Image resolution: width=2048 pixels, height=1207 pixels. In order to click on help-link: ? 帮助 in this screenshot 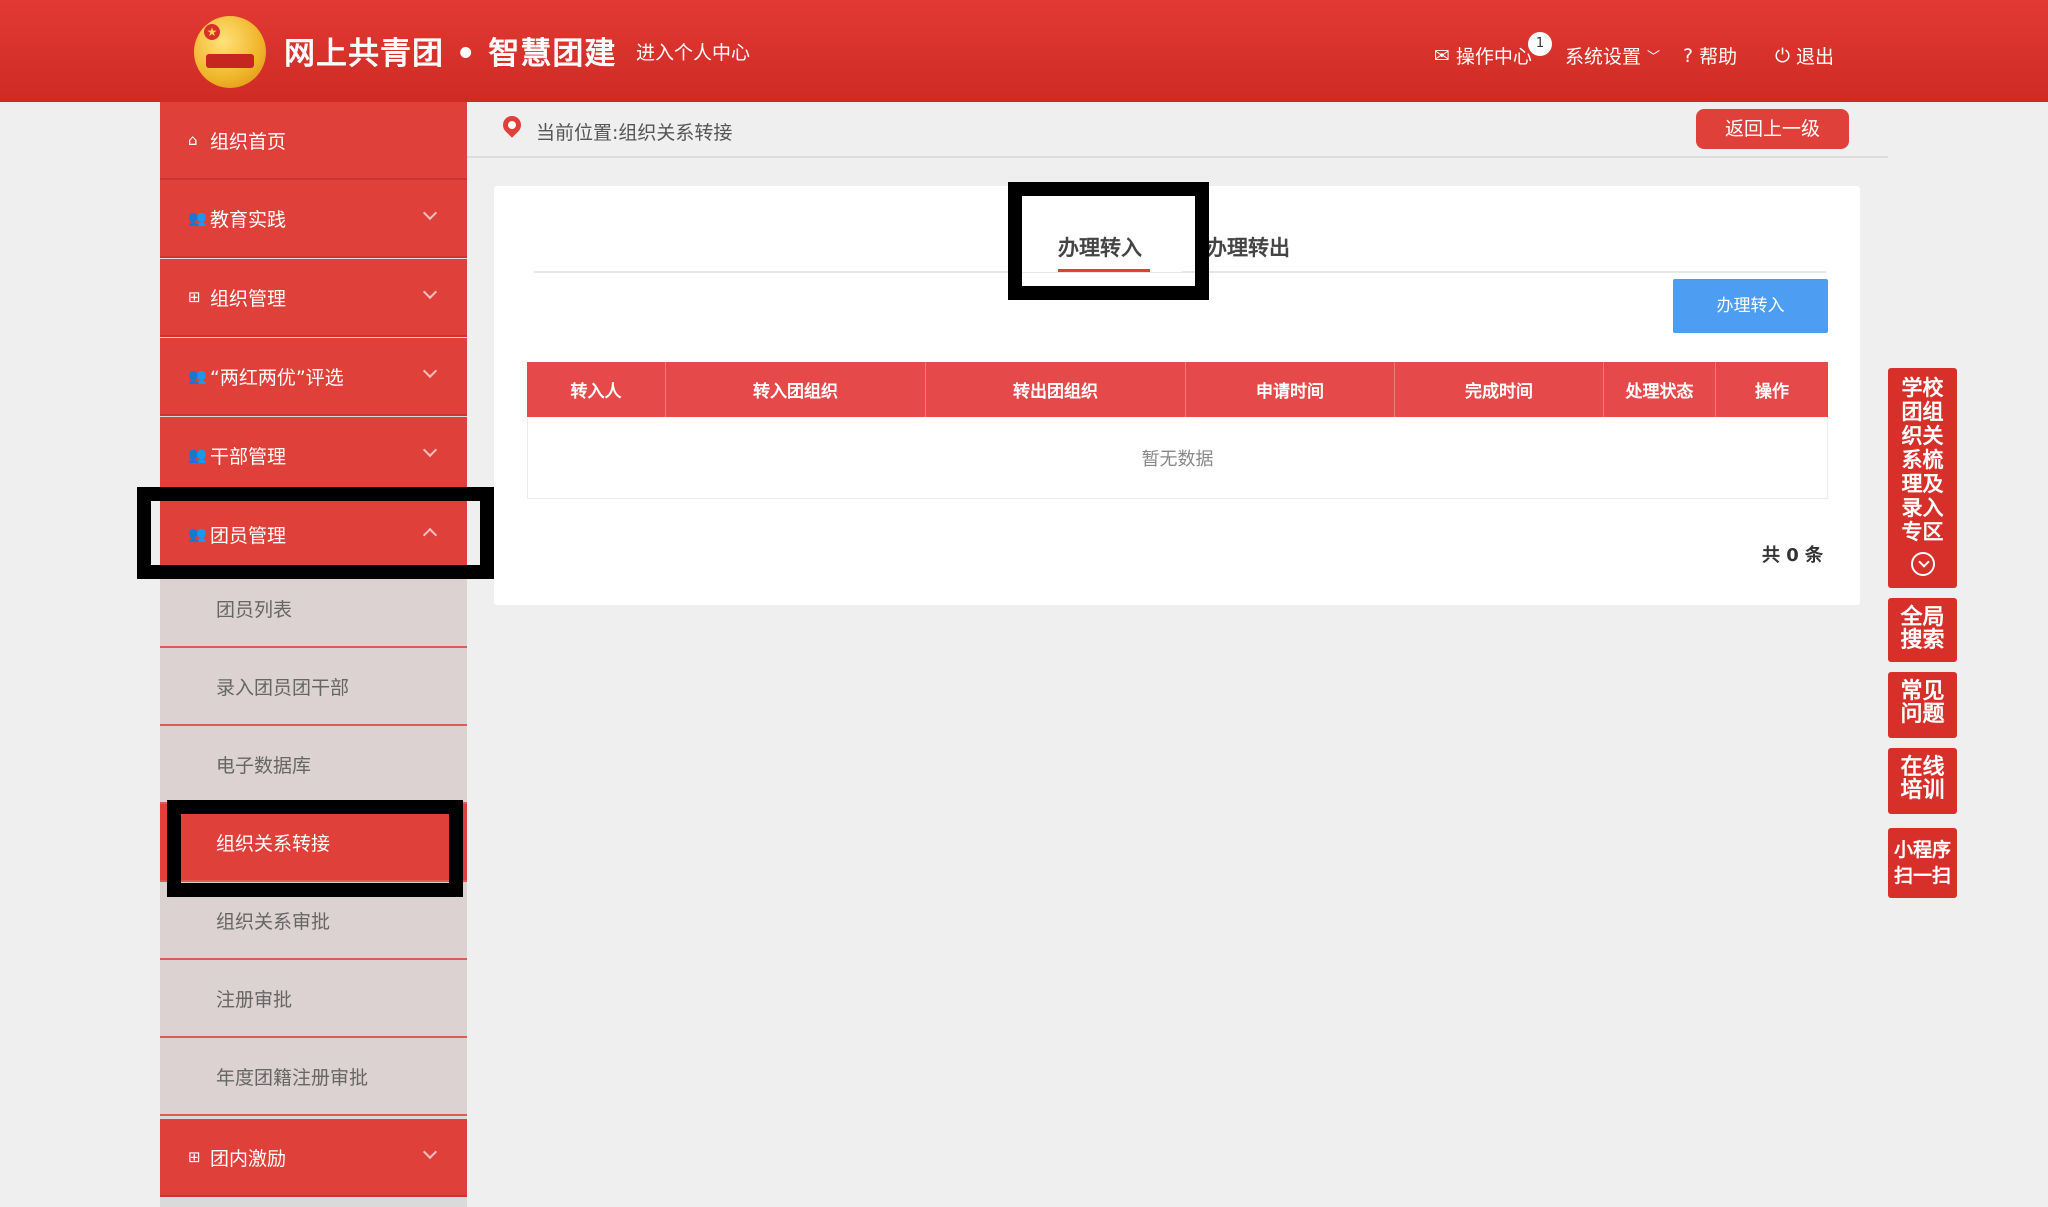, I will do `click(1710, 55)`.